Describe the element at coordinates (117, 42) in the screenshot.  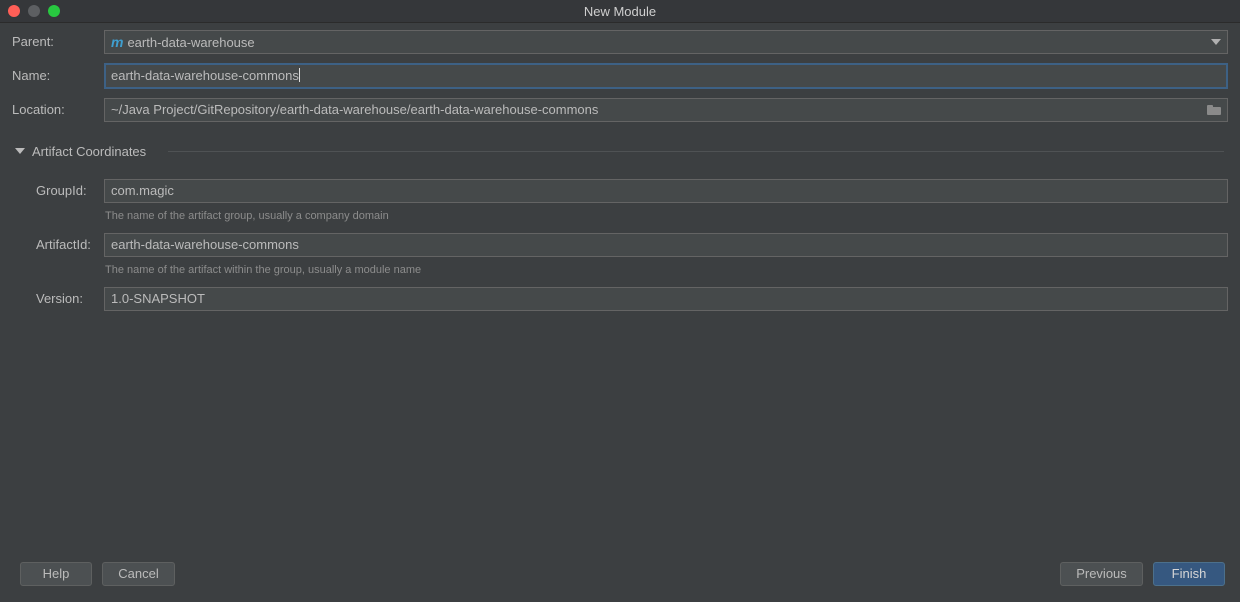
I see `maven-m-icon: m` at that location.